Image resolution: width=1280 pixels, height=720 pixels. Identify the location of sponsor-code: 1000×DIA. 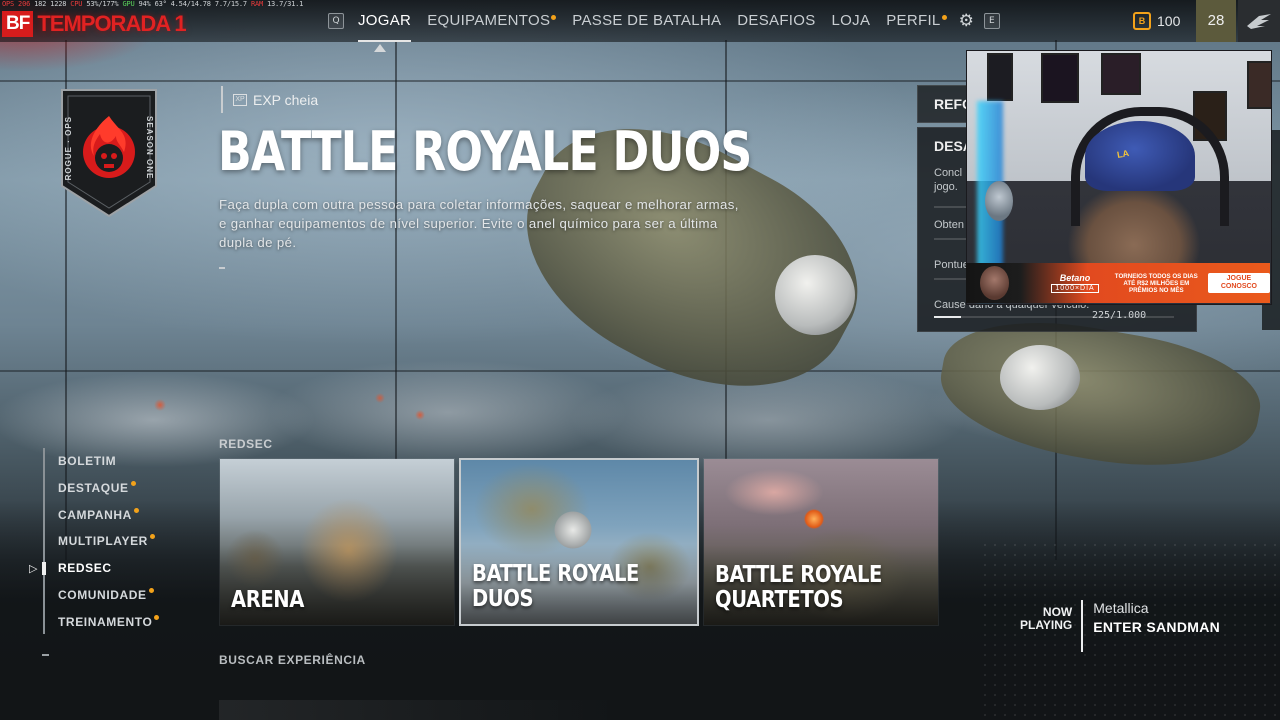
(1075, 288).